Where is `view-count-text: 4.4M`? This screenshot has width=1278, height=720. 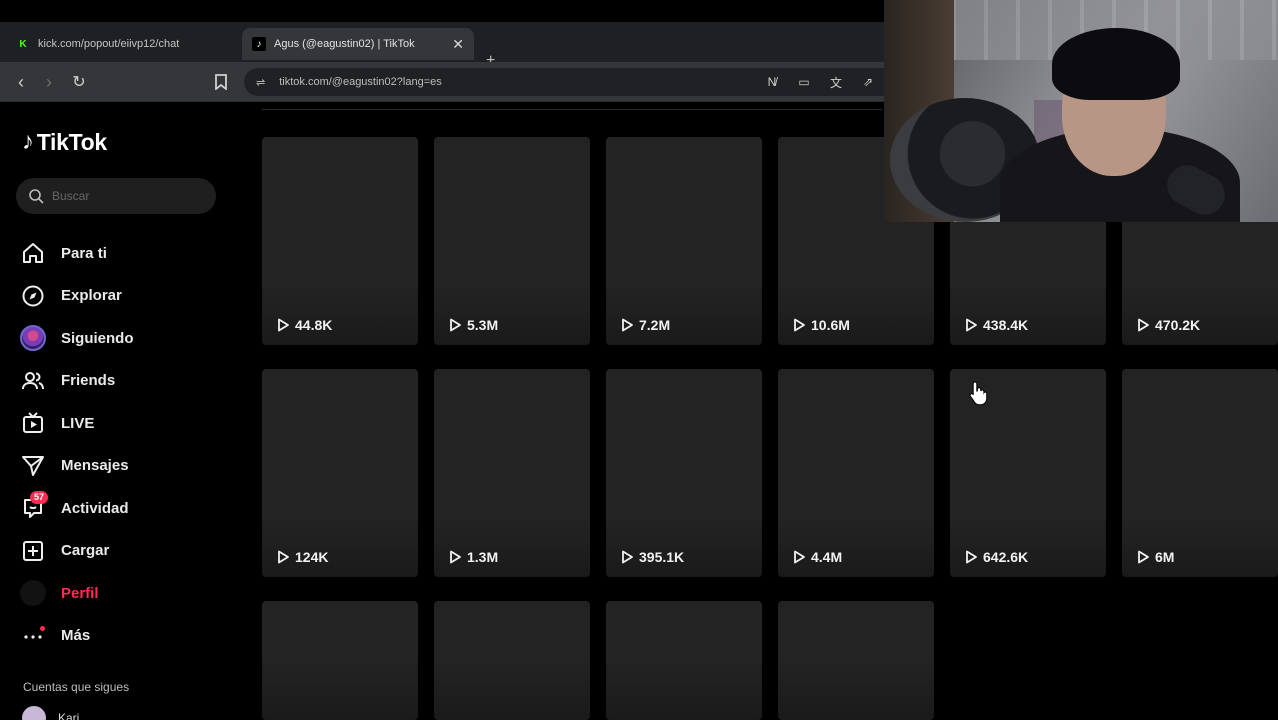
view-count-text: 4.4M is located at coordinates (827, 557).